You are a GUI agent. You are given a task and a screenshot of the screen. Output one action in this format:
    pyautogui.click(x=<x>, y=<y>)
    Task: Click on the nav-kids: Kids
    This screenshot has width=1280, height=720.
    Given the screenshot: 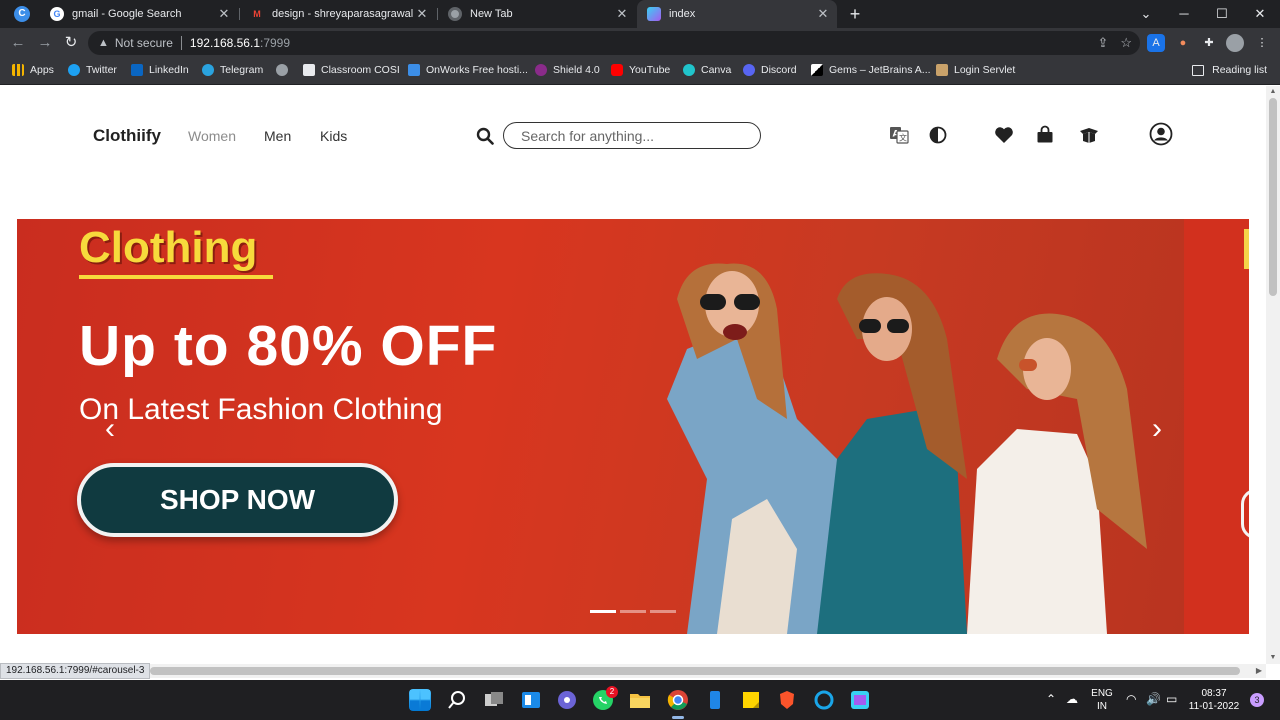 What is the action you would take?
    pyautogui.click(x=333, y=136)
    